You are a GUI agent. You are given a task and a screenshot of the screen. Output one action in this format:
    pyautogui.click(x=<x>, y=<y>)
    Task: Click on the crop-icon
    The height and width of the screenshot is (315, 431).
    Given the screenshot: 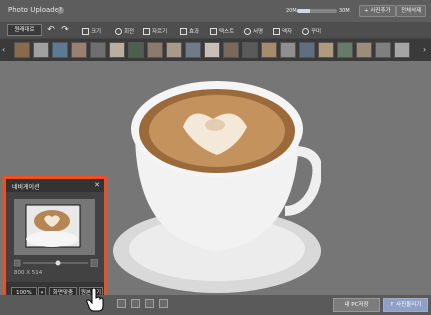 What is the action you would take?
    pyautogui.click(x=146, y=31)
    